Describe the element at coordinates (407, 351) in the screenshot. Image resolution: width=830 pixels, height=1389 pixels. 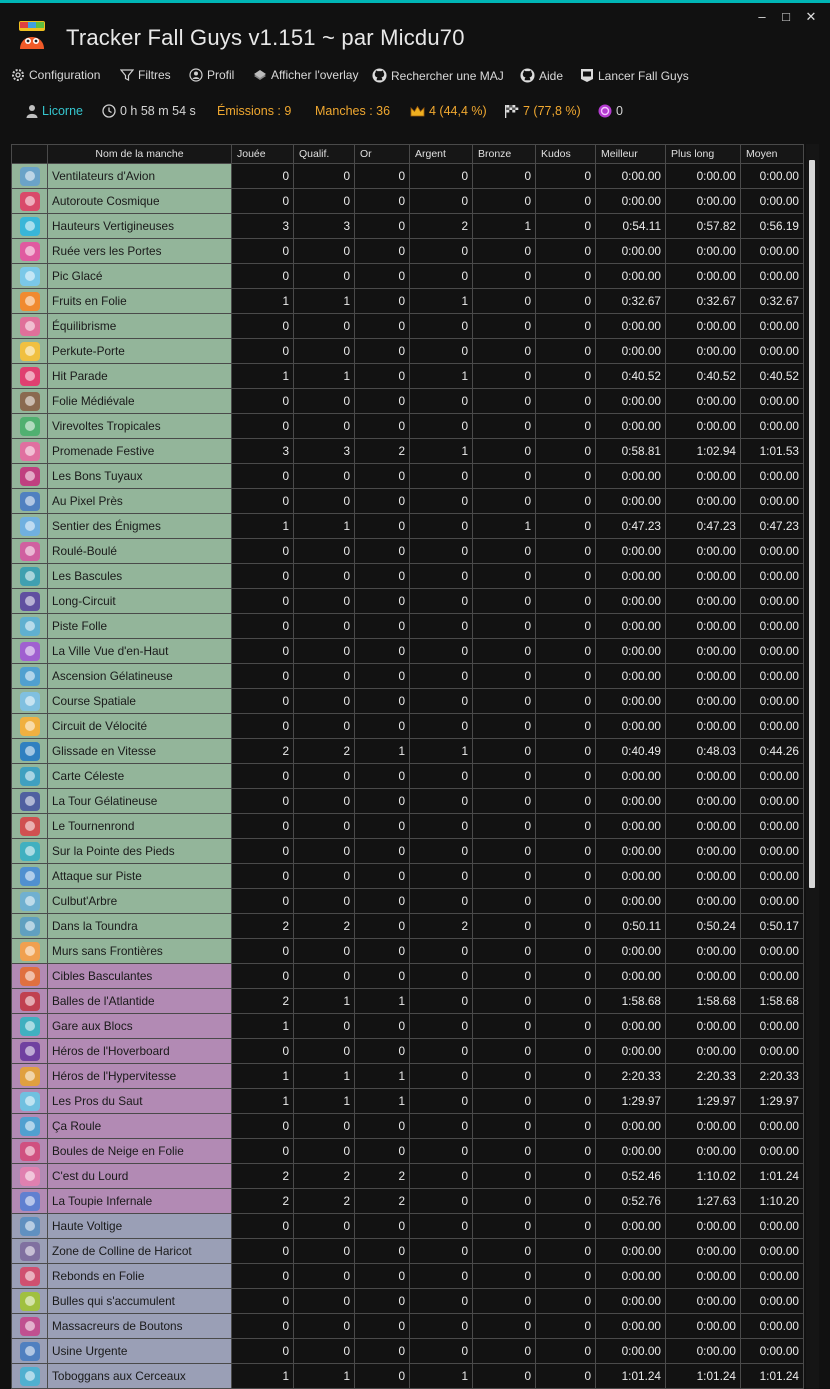
I see `table-row: Perkute-Porte 0 0 0 0 0 0 0:00.00 0:00.00 0:00.00` at that location.